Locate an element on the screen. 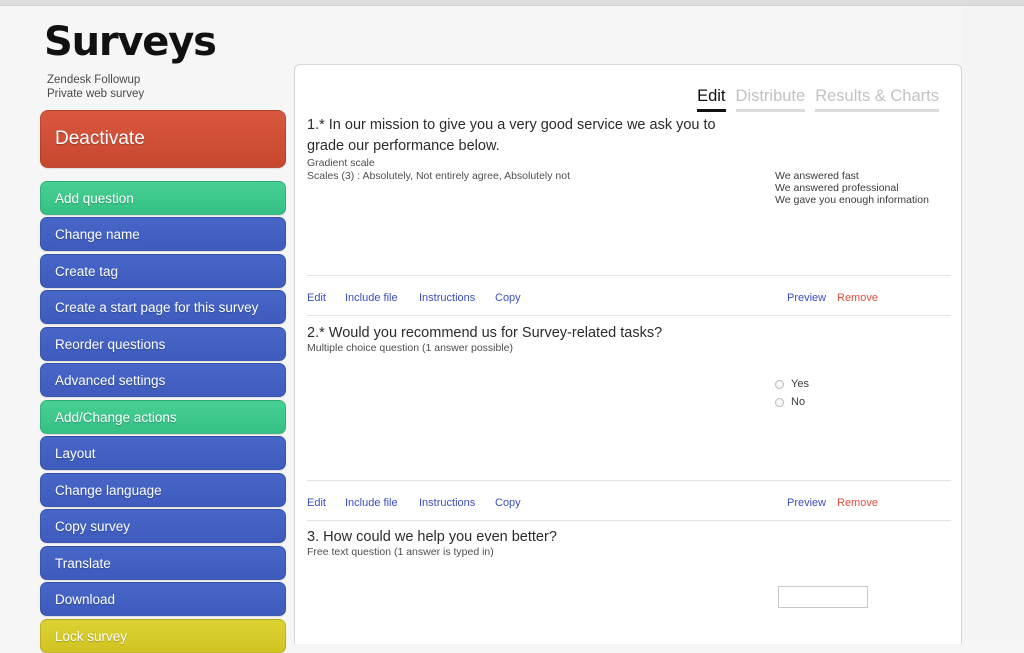 The height and width of the screenshot is (653, 1024). editor-tabs: Edit Distribute Results & Charts is located at coordinates (818, 101).